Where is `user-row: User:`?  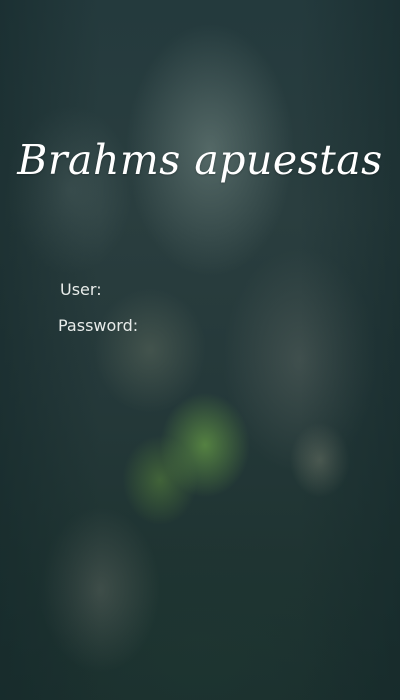 user-row: User: is located at coordinates (200, 294).